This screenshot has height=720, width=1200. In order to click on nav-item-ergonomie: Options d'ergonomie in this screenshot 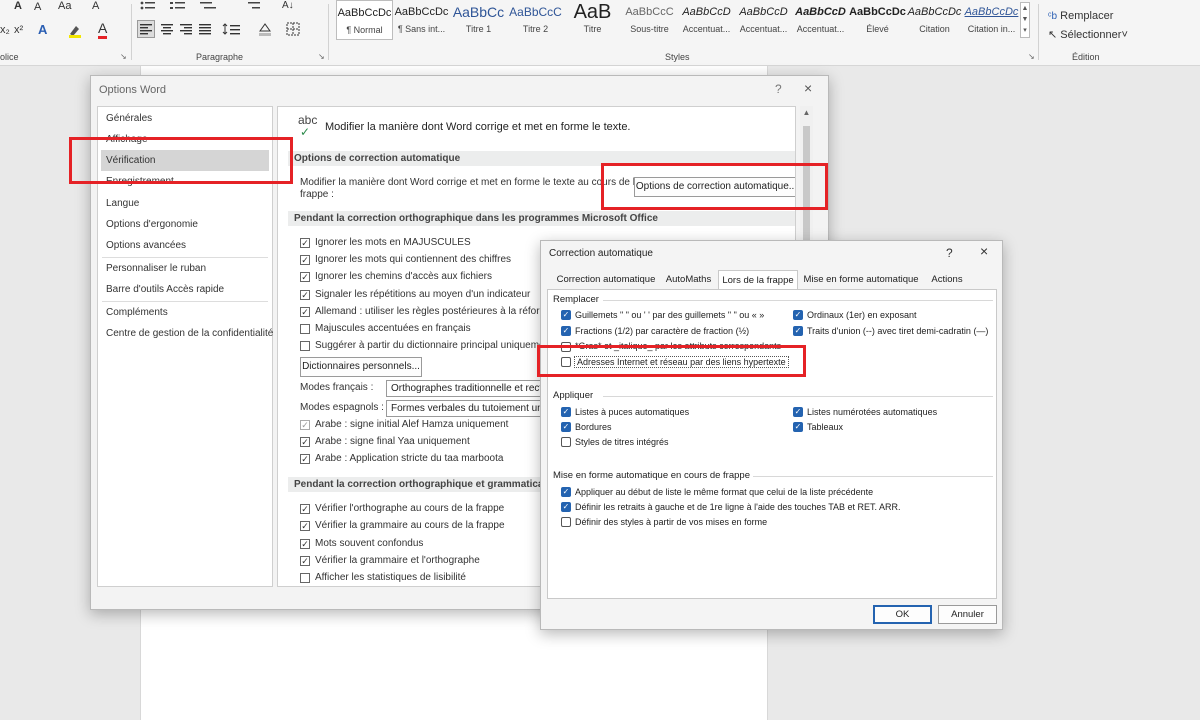, I will do `click(152, 224)`.